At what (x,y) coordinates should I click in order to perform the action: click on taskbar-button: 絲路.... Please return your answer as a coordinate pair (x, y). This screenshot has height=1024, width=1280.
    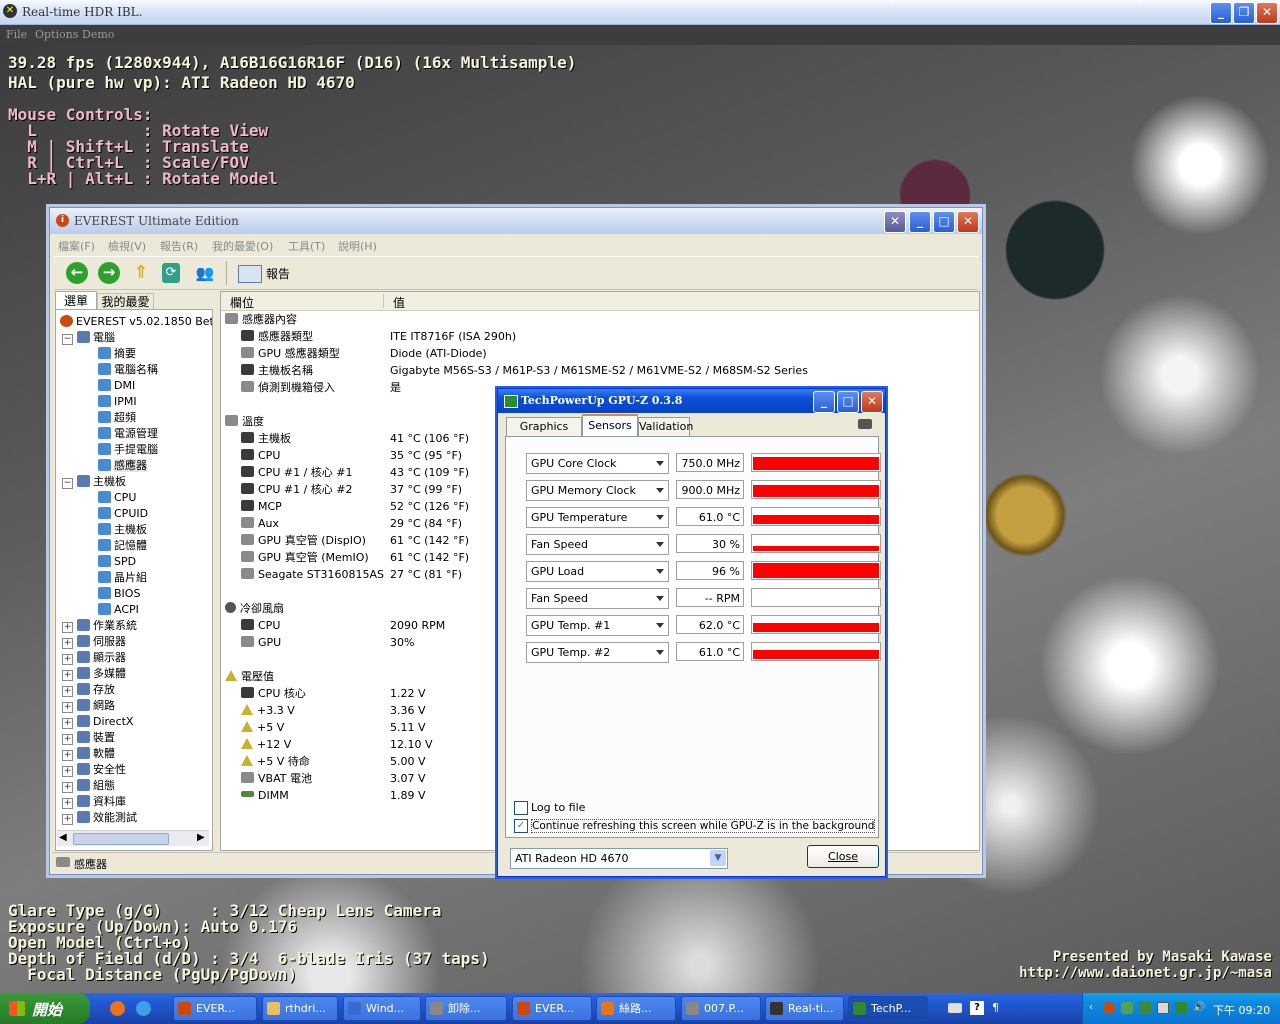
    Looking at the image, I should click on (636, 1008).